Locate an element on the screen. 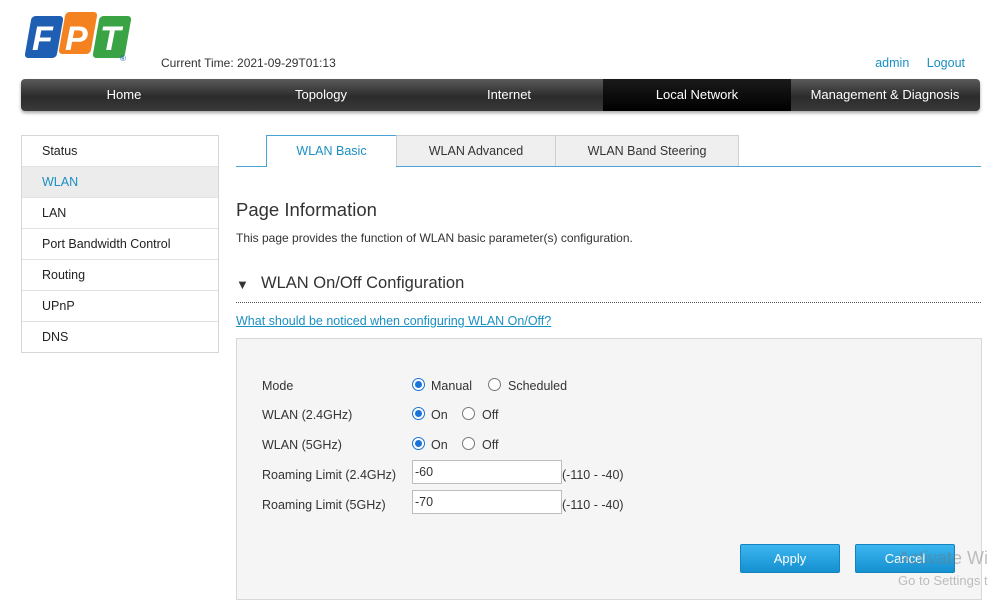 Image resolution: width=1000 pixels, height=600 pixels. top-links: admin Logout is located at coordinates (913, 63).